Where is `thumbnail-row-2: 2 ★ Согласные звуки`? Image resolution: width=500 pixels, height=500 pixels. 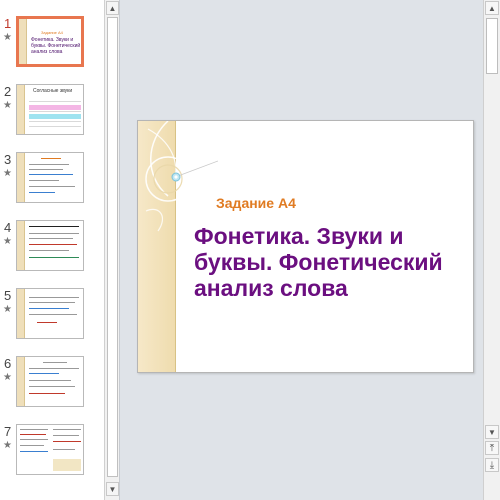
thumbnail-row-2: 2 ★ Согласные звуки is located at coordinates (52, 112).